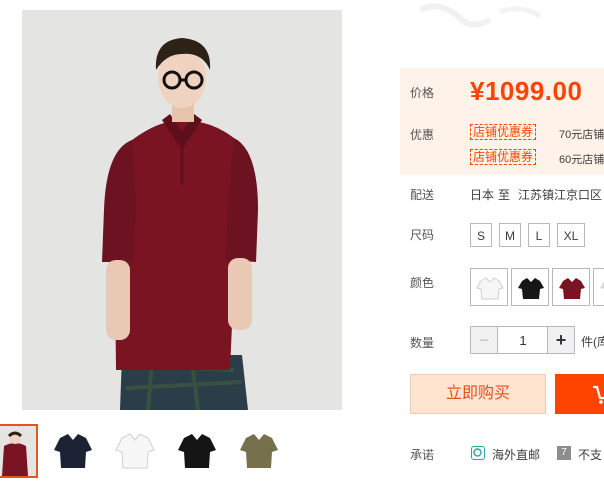 This screenshot has height=486, width=604. What do you see at coordinates (502, 483) in the screenshot?
I see `payment-row-partial` at bounding box center [502, 483].